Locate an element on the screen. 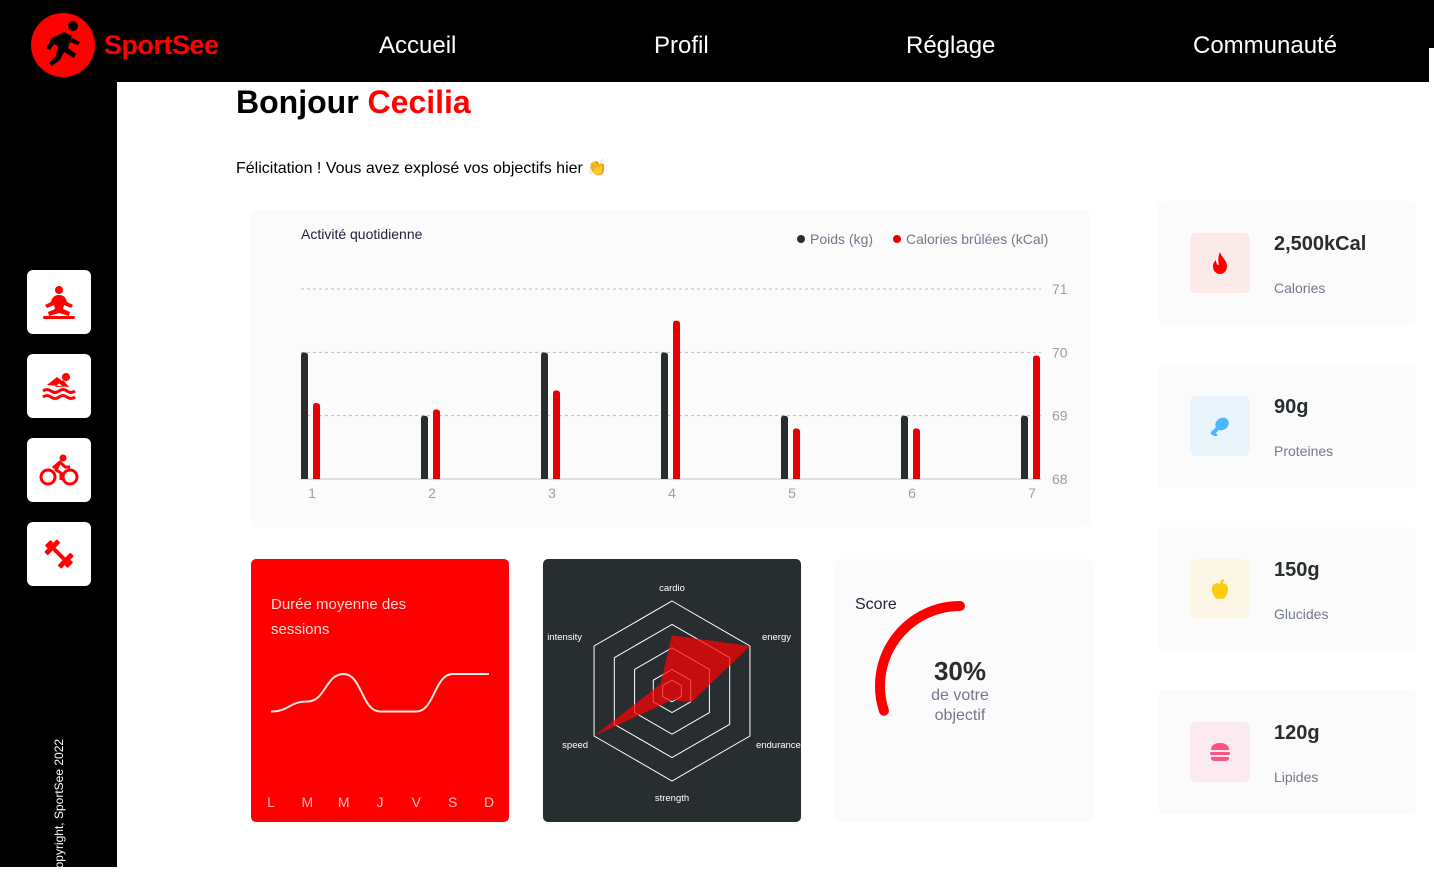 The height and width of the screenshot is (877, 1434). nav-item-profil: Profil is located at coordinates (681, 46).